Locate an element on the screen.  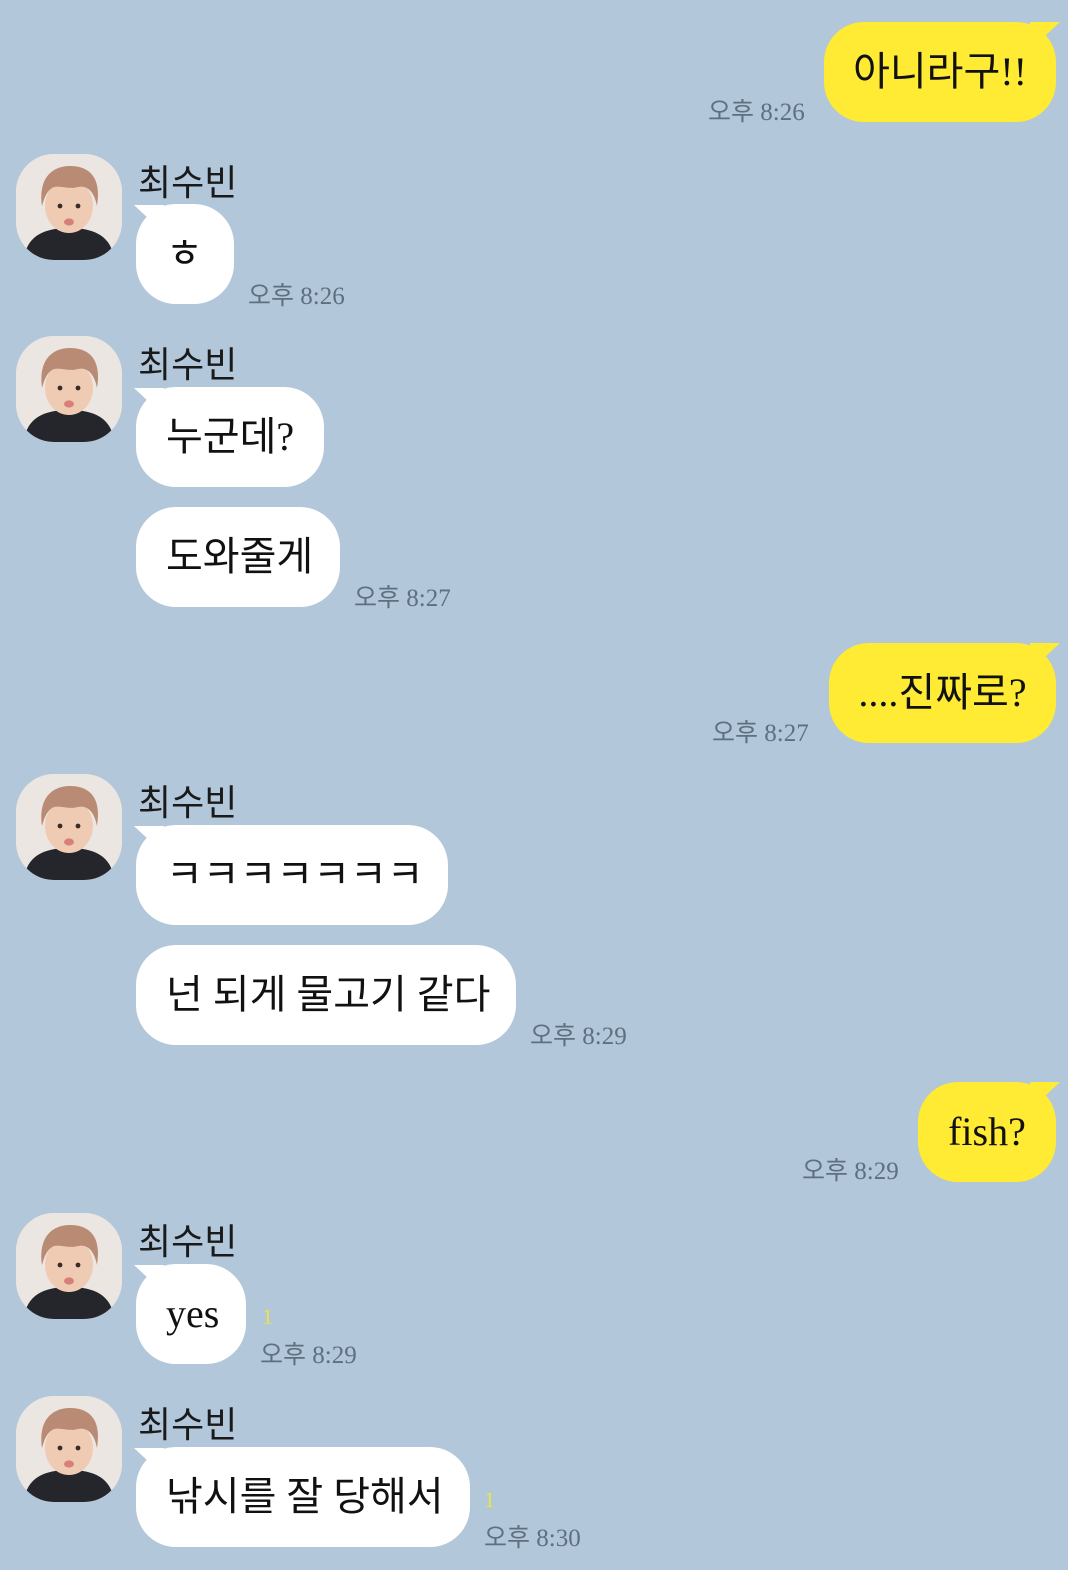
message-timestamp: 오후 8:30 is located at coordinates (532, 1538).